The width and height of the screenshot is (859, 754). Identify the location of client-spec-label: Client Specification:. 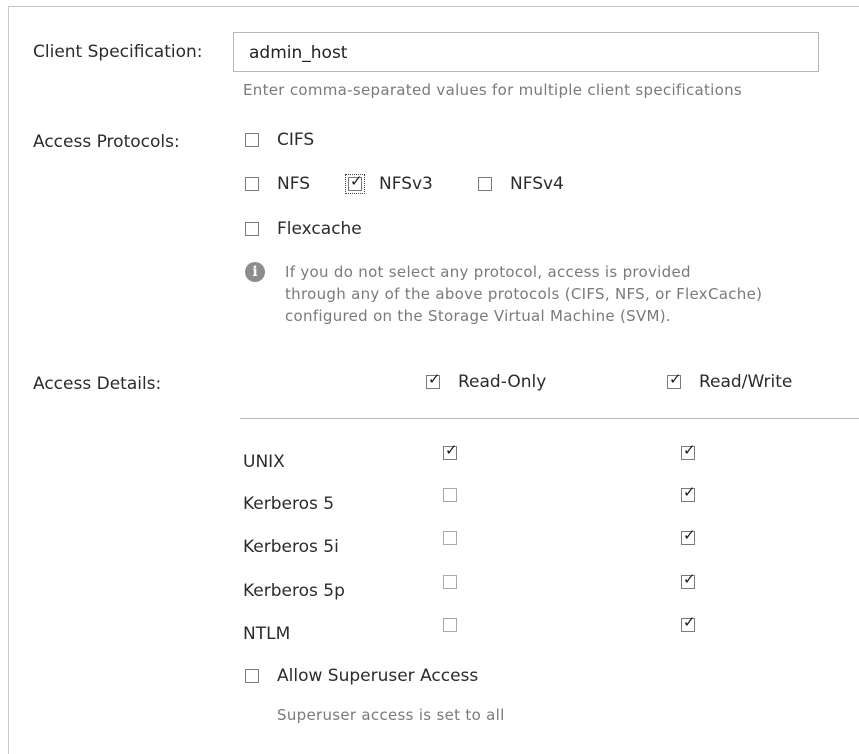
(118, 52).